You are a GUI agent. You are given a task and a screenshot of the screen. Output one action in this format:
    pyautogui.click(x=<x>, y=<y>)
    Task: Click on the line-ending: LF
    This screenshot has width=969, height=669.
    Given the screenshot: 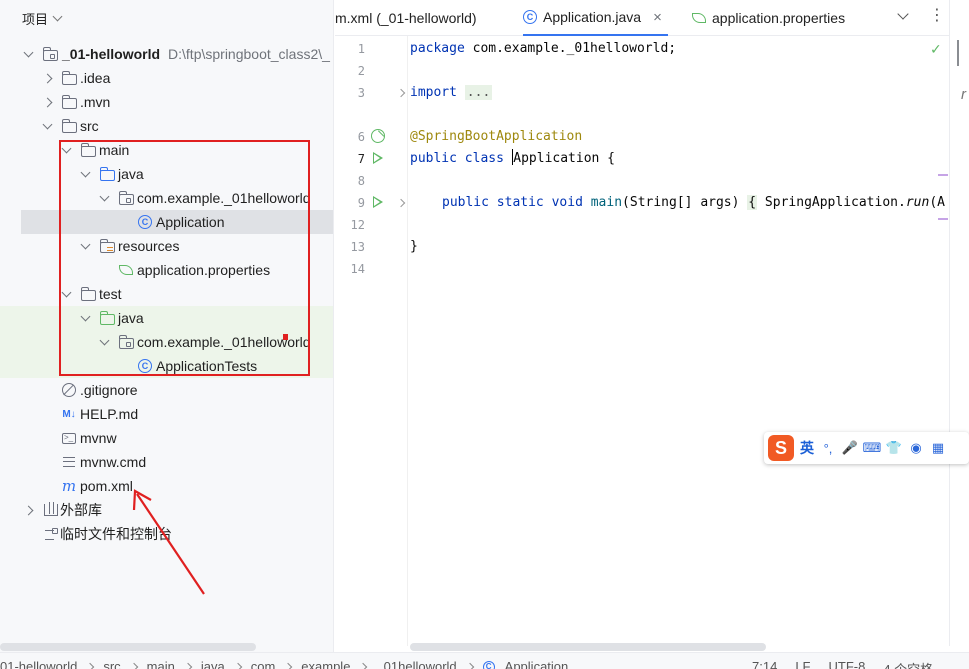 What is the action you would take?
    pyautogui.click(x=802, y=664)
    